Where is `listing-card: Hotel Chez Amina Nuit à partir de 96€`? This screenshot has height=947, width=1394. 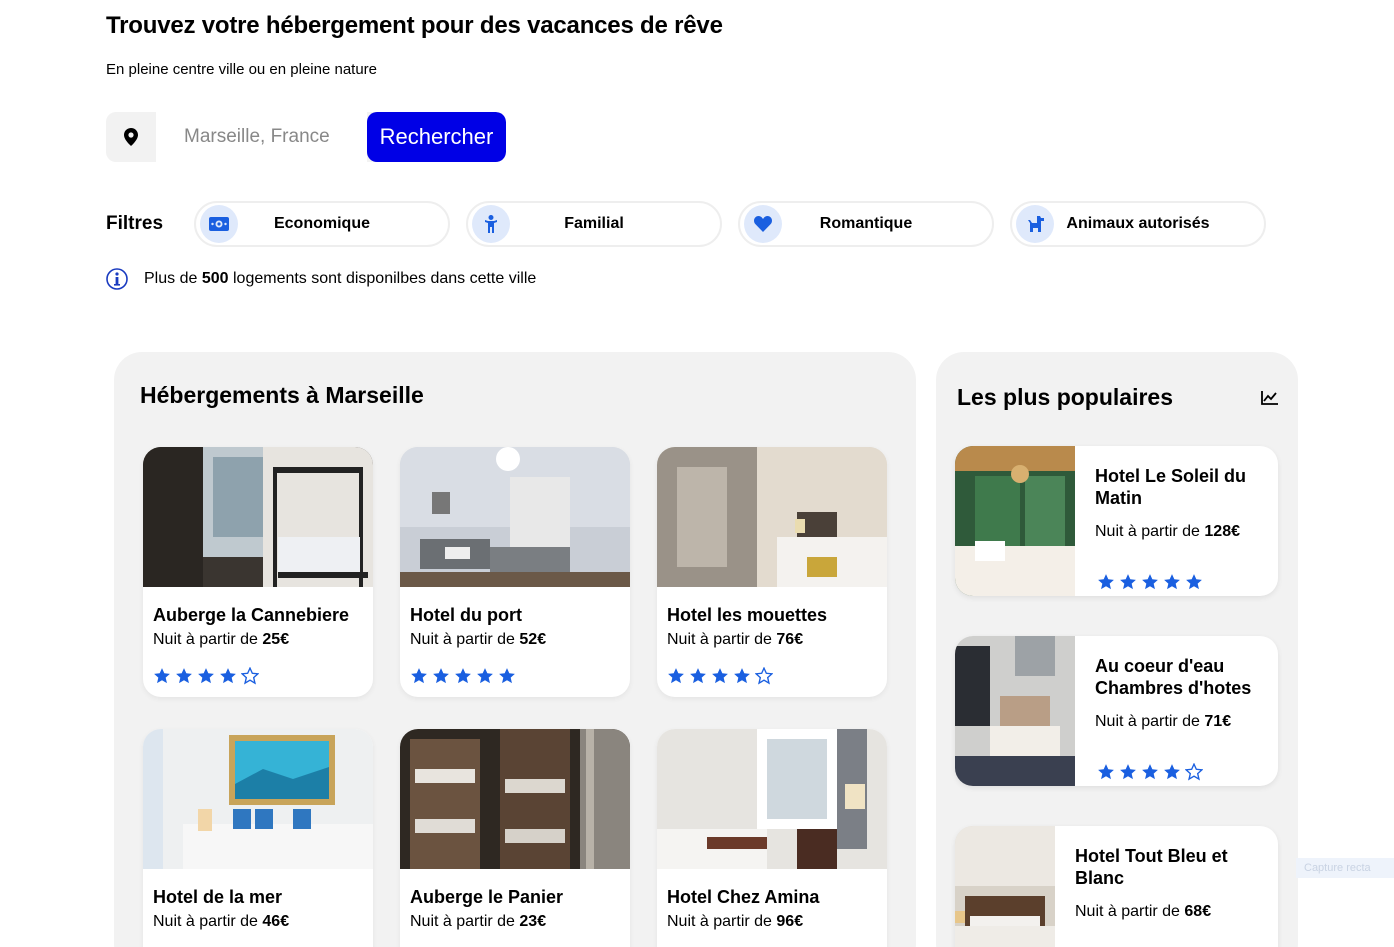 listing-card: Hotel Chez Amina Nuit à partir de 96€ is located at coordinates (772, 838).